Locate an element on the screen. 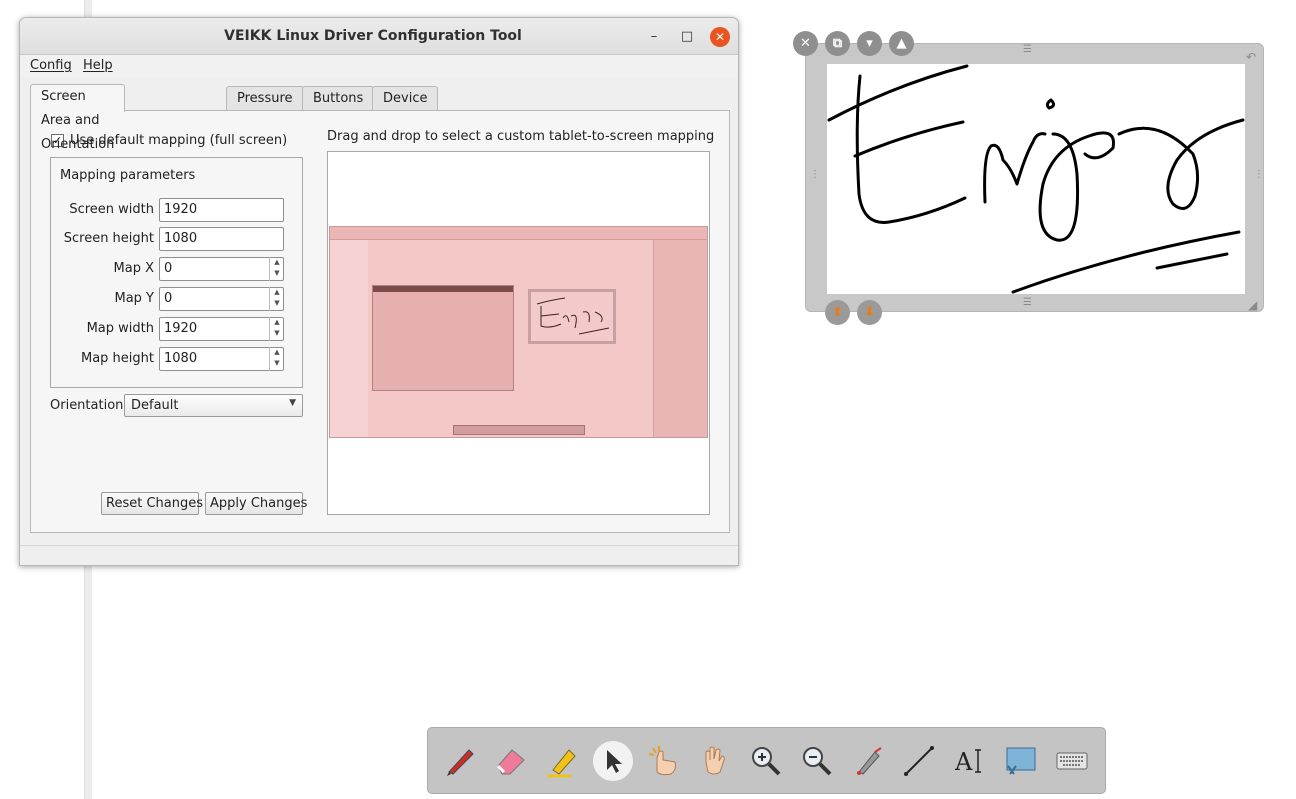  dialog-title: VEIKK Linux Driver Configuration Tool is located at coordinates (373, 36).